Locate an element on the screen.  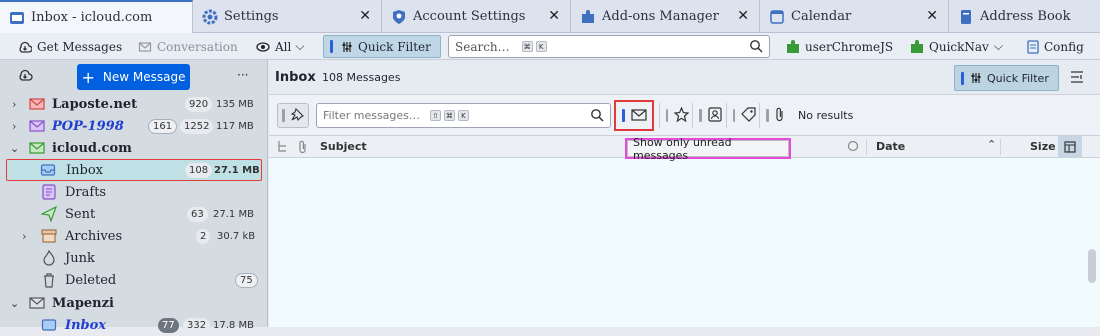
folder-header: Inbox 108 Messages Quick Filter is located at coordinates (684, 77).